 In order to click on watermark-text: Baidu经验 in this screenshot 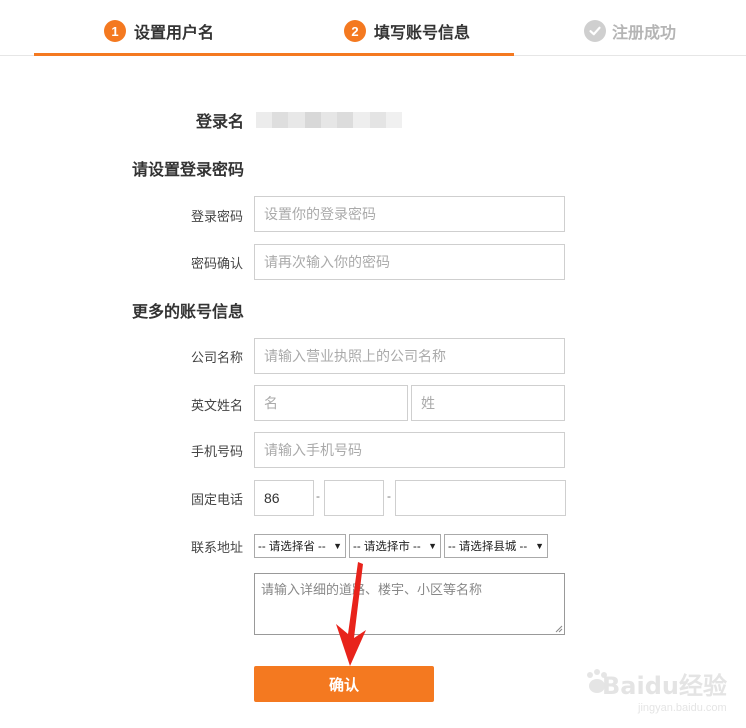, I will do `click(664, 686)`.